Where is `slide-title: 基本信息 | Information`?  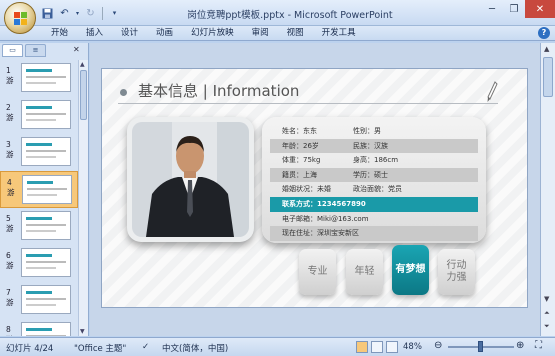
slide-title: 基本信息 | Information is located at coordinates (218, 90).